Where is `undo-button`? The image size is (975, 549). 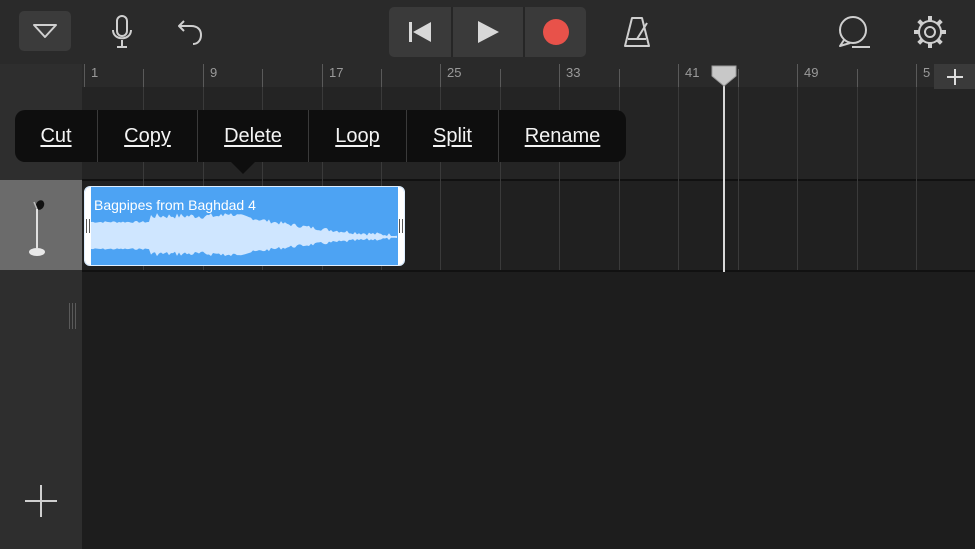
undo-button is located at coordinates (190, 32).